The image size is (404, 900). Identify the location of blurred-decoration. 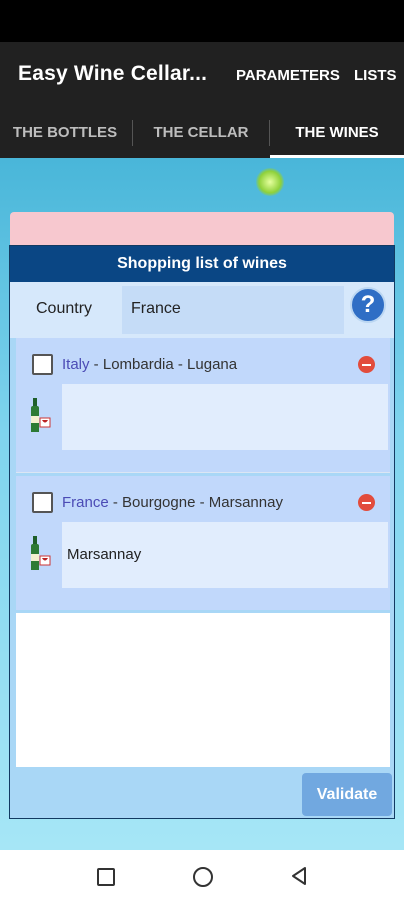
(270, 182).